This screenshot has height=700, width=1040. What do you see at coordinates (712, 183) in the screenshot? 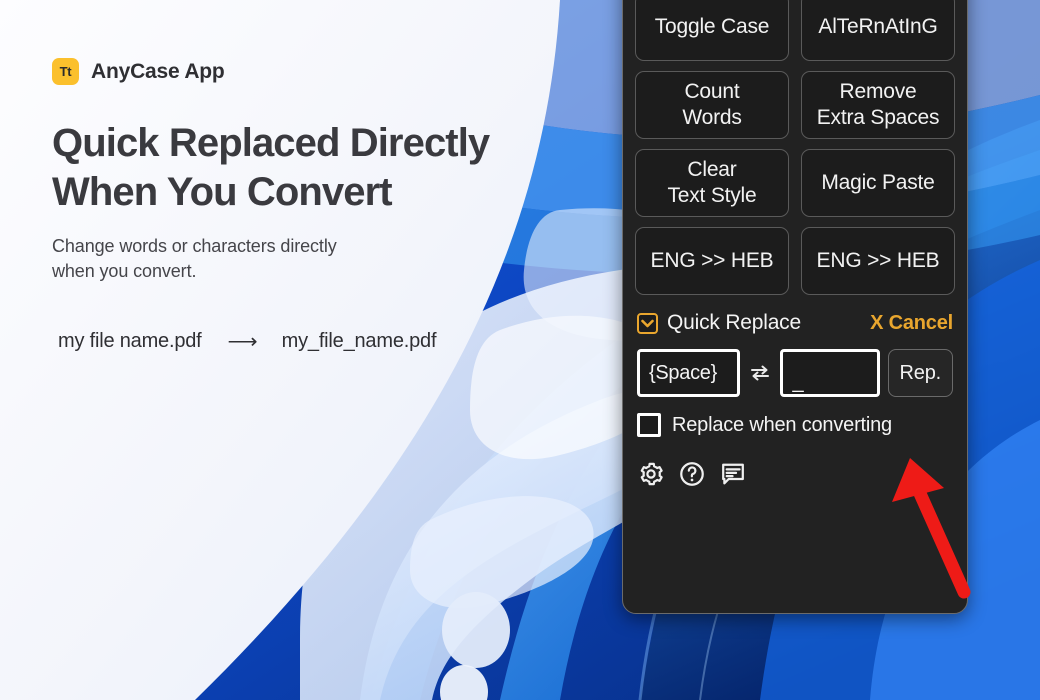
I see `button-clear-text-style: Clear Text Style` at bounding box center [712, 183].